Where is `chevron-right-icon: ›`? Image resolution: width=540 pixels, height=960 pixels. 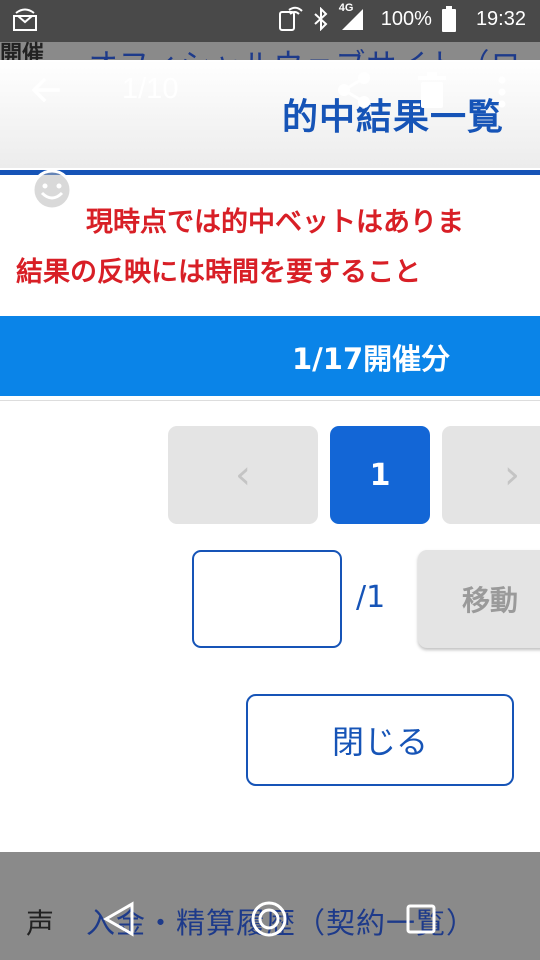 chevron-right-icon: › is located at coordinates (512, 475).